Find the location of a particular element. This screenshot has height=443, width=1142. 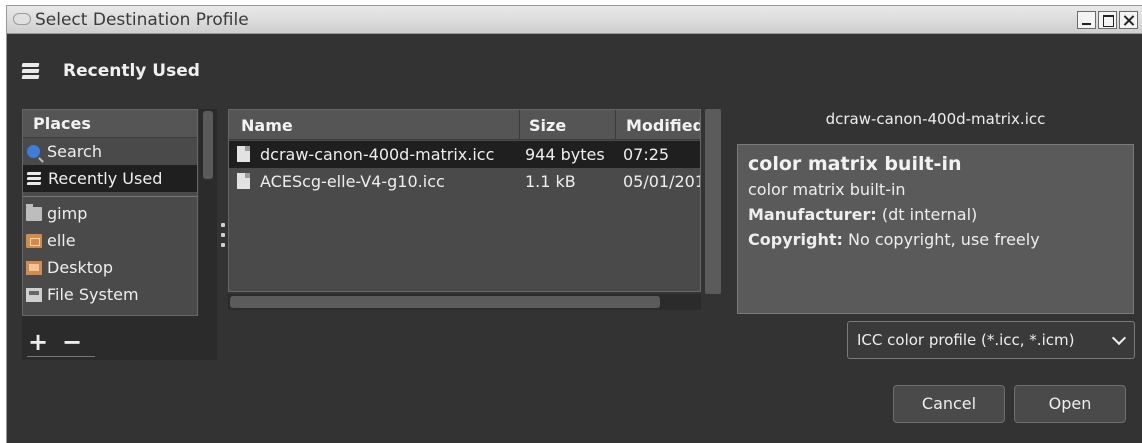

file-list-horizontal-scrollbar is located at coordinates (445, 302).